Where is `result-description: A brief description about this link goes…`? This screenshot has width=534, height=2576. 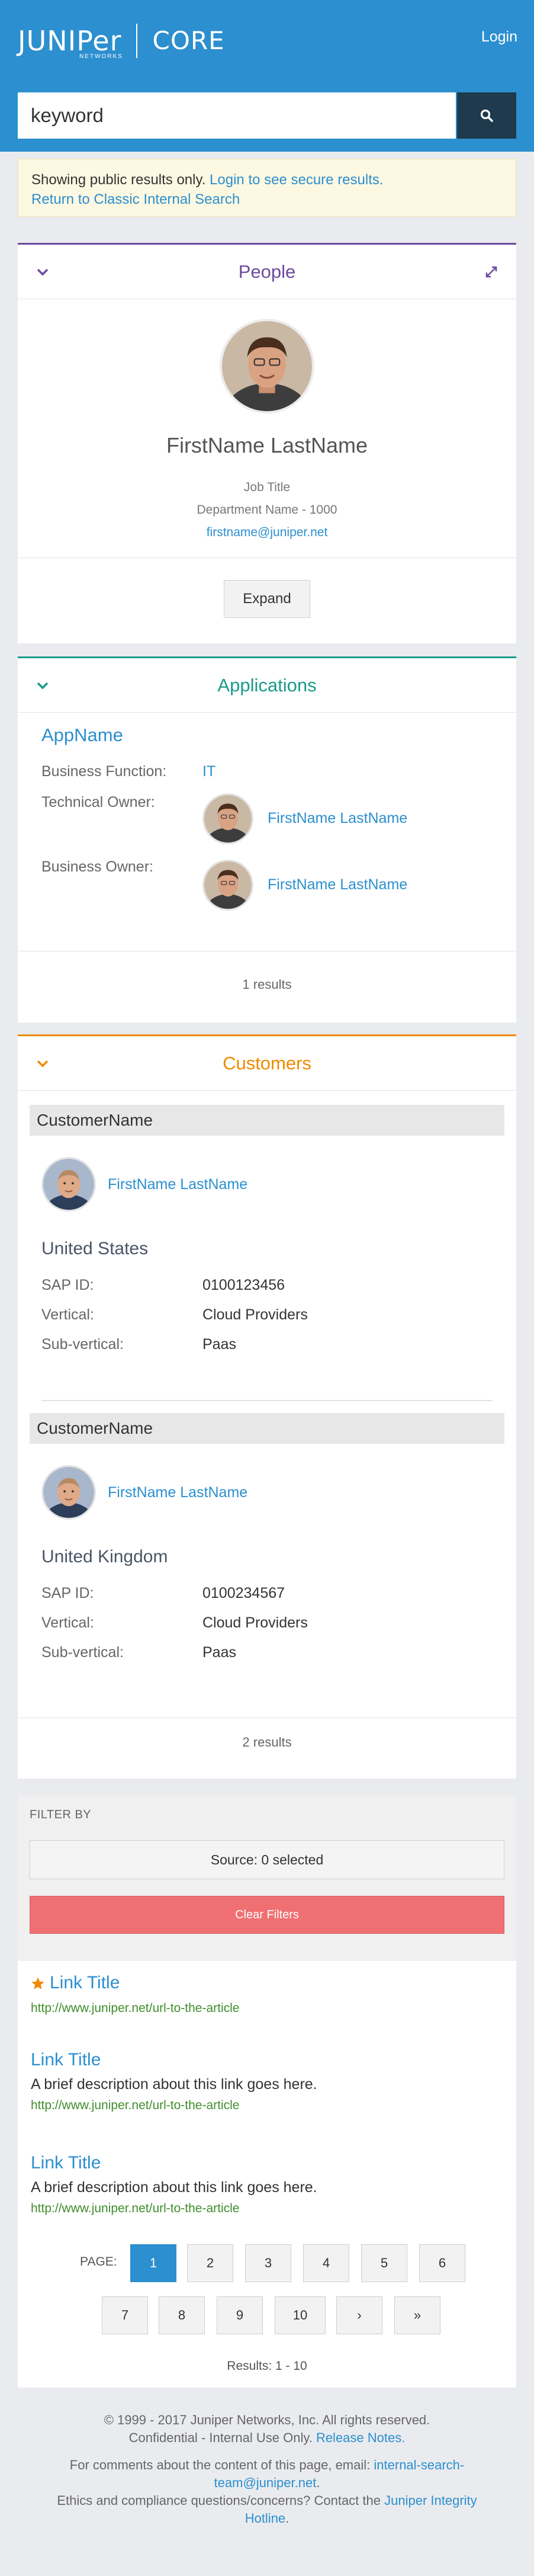 result-description: A brief description about this link goes… is located at coordinates (174, 2187).